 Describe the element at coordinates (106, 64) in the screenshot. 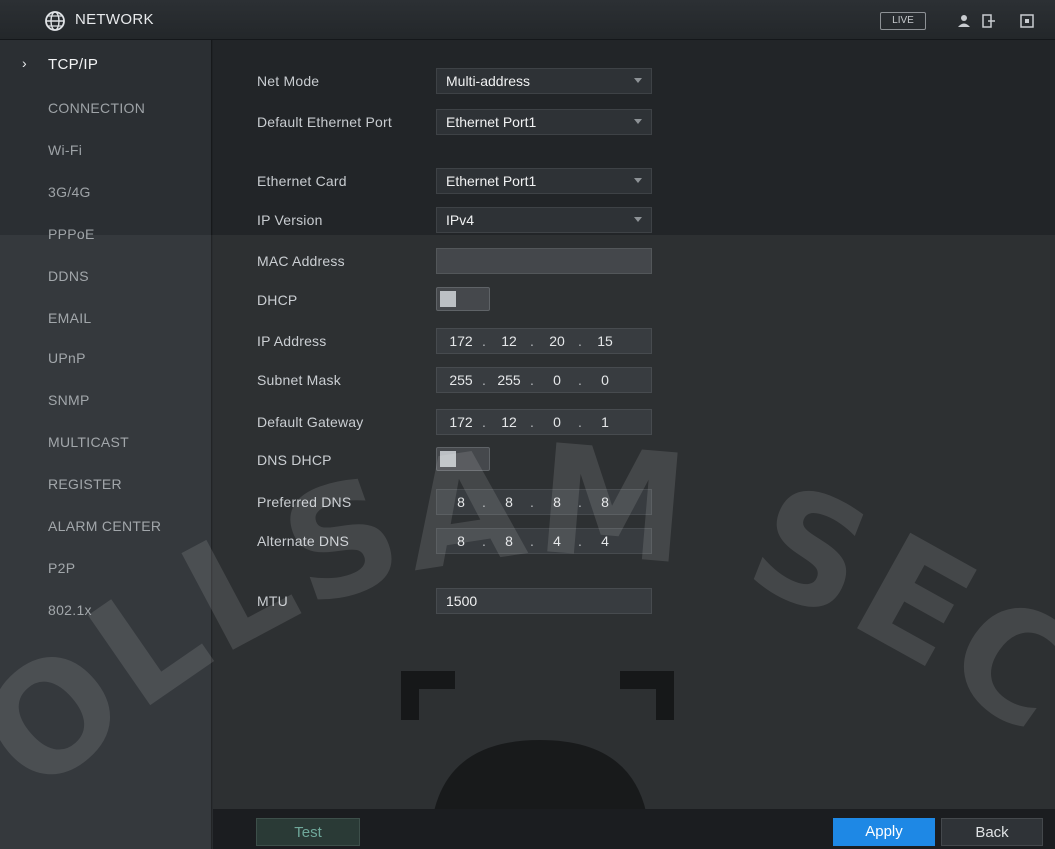

I see `sidebar-item-tcpip: › TCP/IP` at that location.